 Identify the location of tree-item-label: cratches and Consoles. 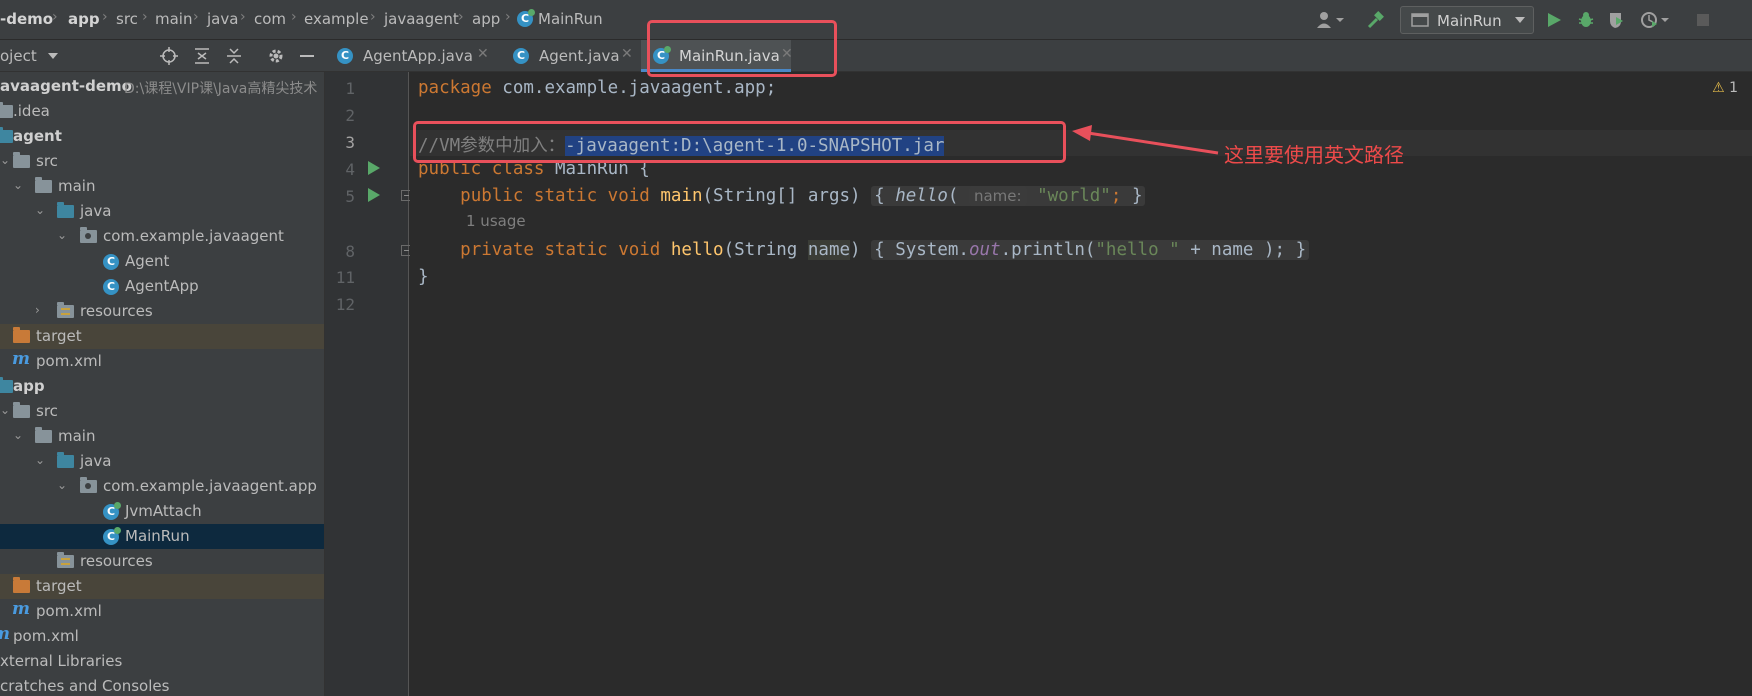
(85, 686).